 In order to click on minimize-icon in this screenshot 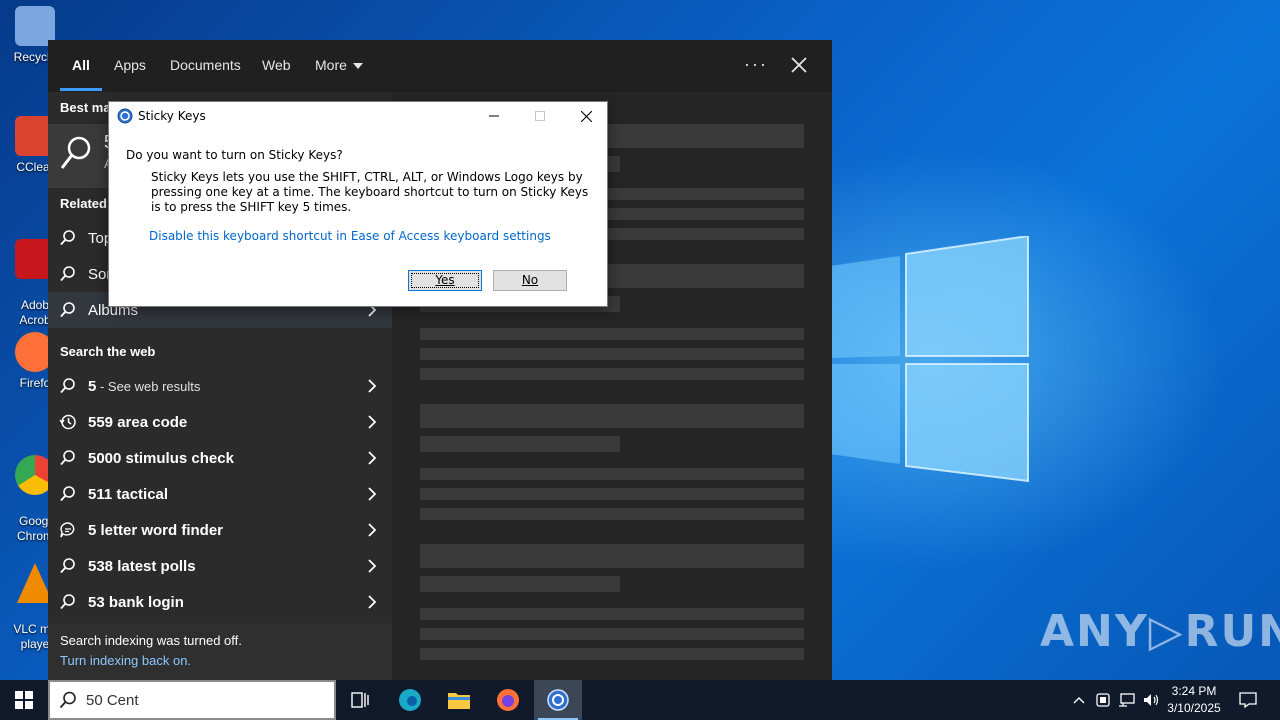, I will do `click(494, 116)`.